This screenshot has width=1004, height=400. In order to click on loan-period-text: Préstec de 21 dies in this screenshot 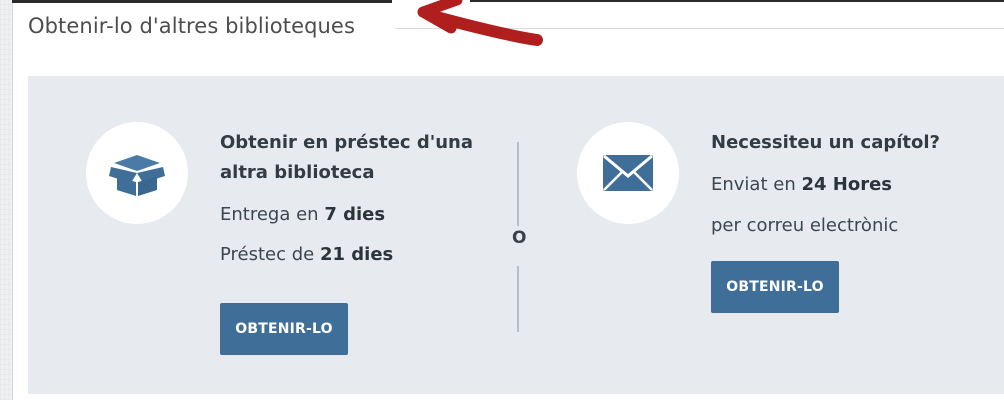, I will do `click(306, 255)`.